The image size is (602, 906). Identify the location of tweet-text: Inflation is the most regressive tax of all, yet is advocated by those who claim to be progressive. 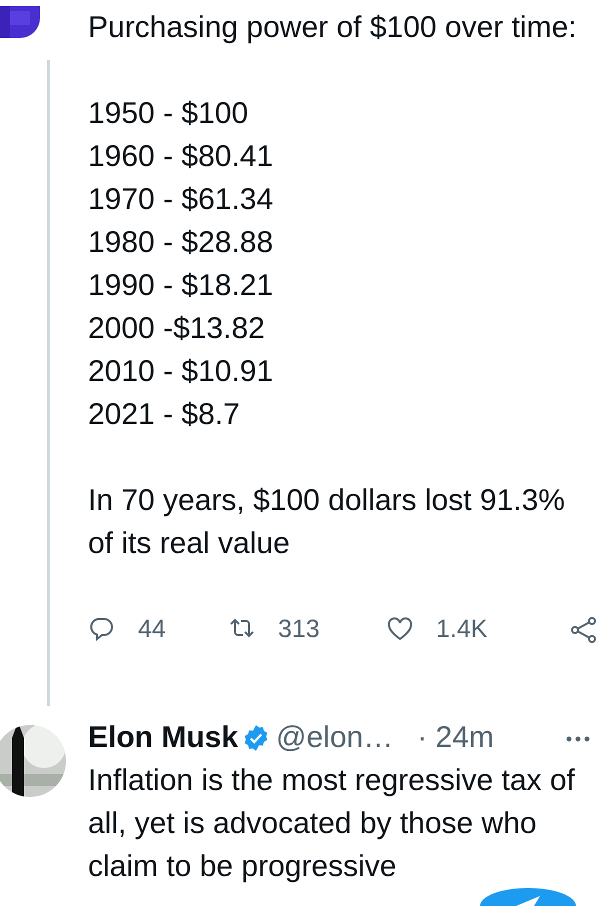
(332, 824).